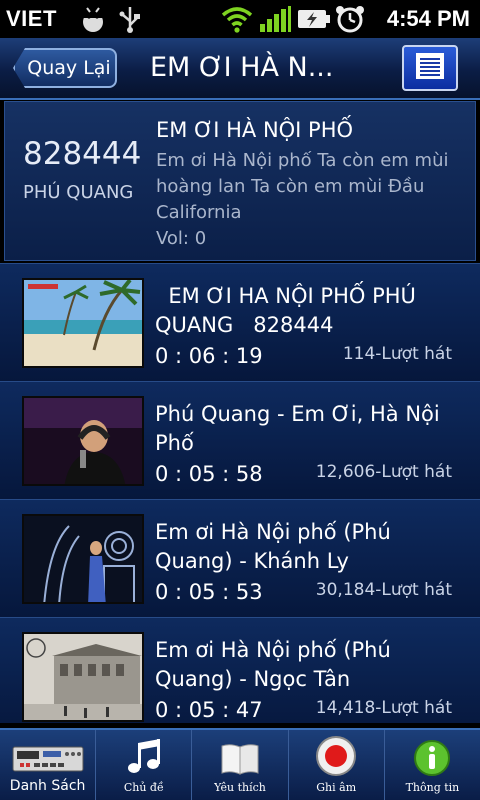 The width and height of the screenshot is (480, 800). What do you see at coordinates (240, 787) in the screenshot?
I see `tab-label: Yêu thích` at bounding box center [240, 787].